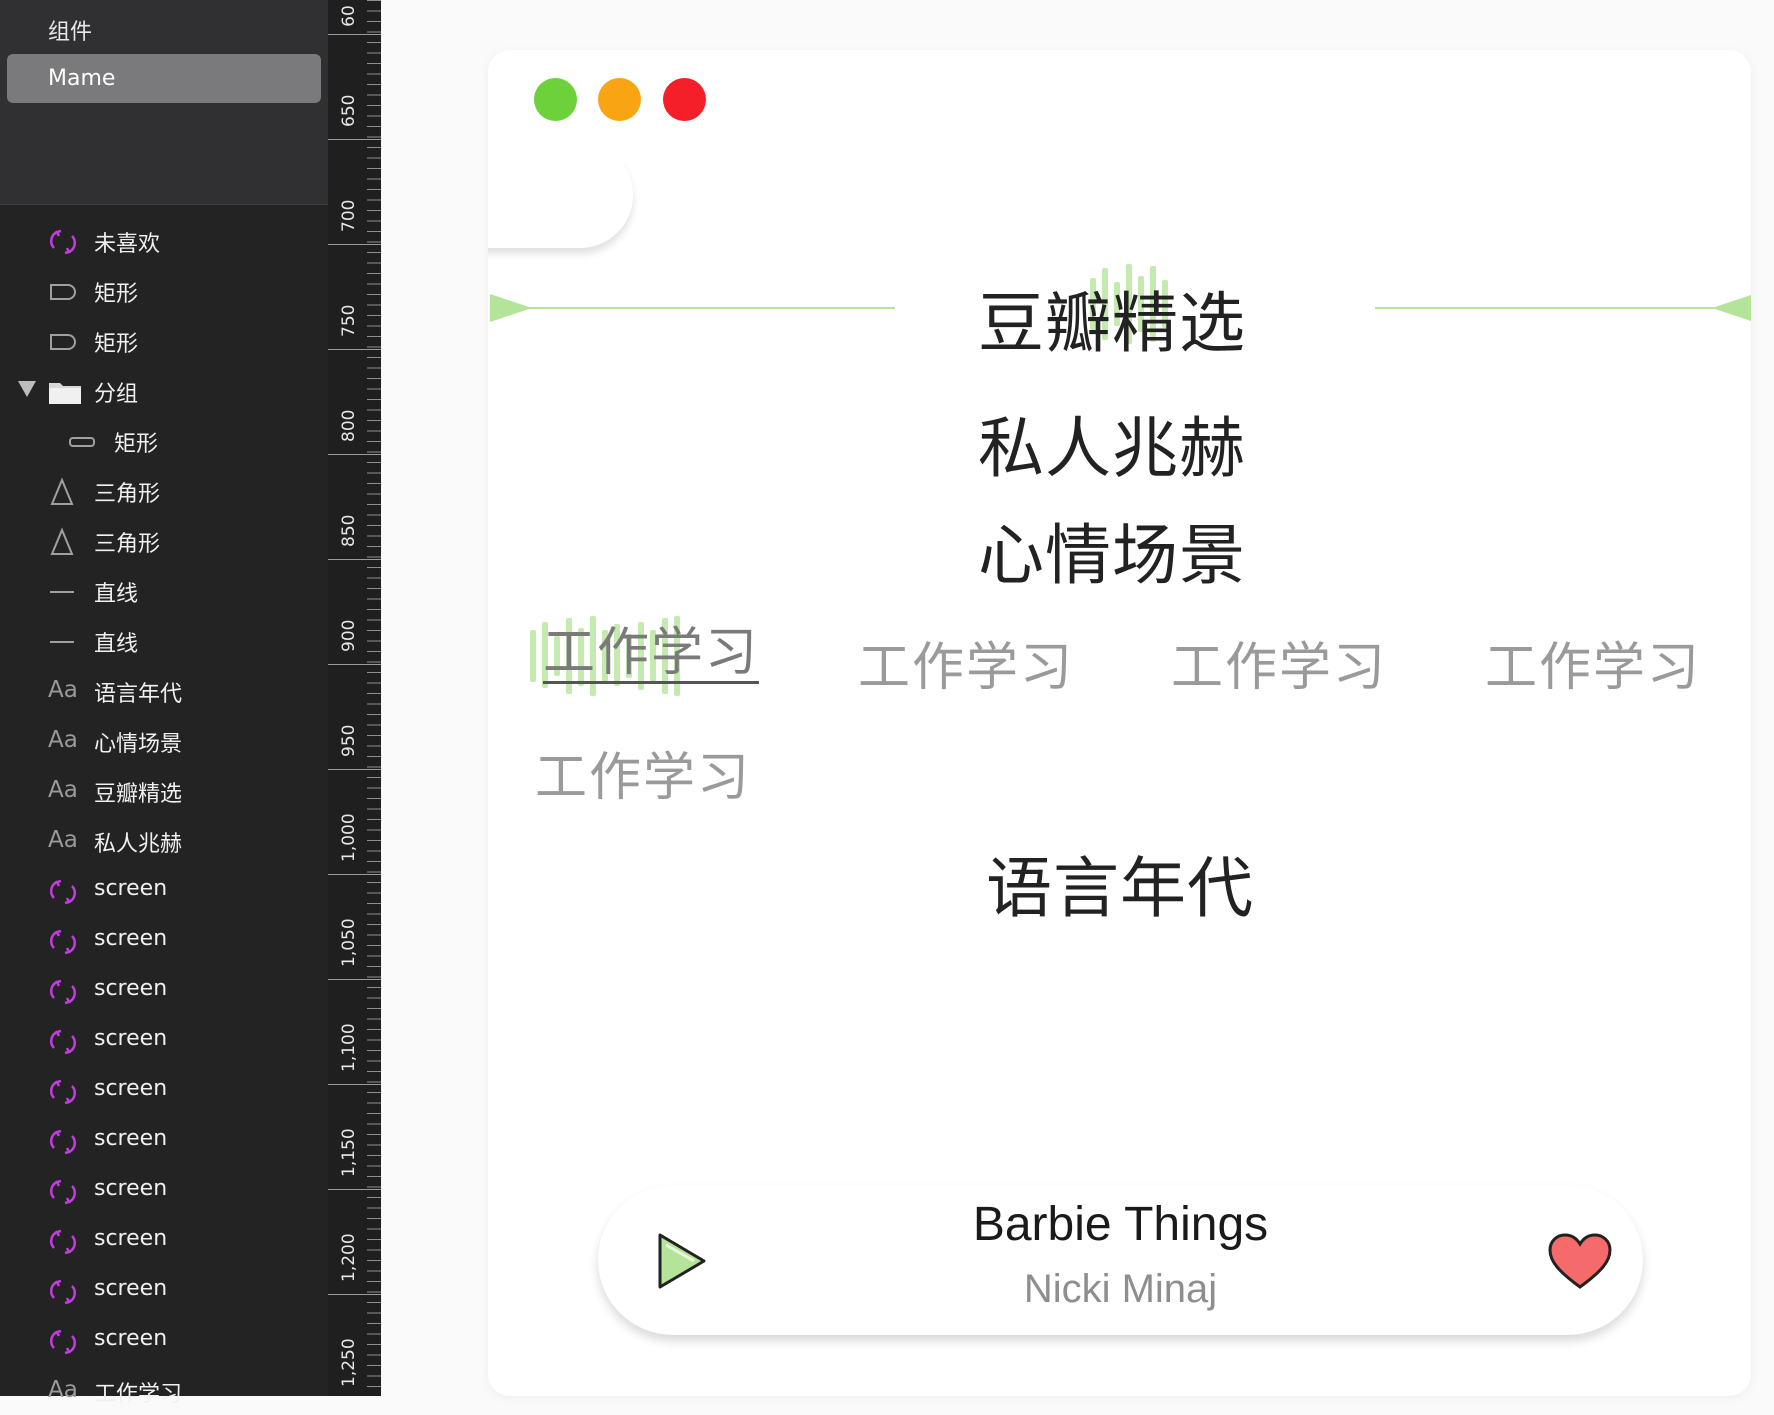  What do you see at coordinates (164, 78) in the screenshot?
I see `selected-component: Mame` at bounding box center [164, 78].